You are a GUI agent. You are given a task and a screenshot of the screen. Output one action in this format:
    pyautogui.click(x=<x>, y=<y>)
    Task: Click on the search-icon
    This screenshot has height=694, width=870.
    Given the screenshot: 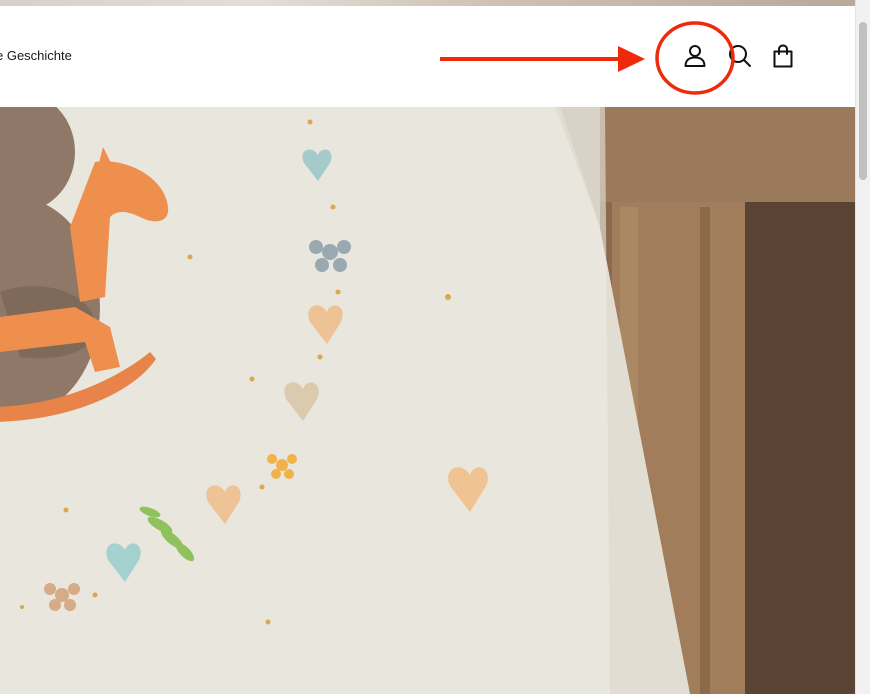 What is the action you would take?
    pyautogui.click(x=740, y=56)
    